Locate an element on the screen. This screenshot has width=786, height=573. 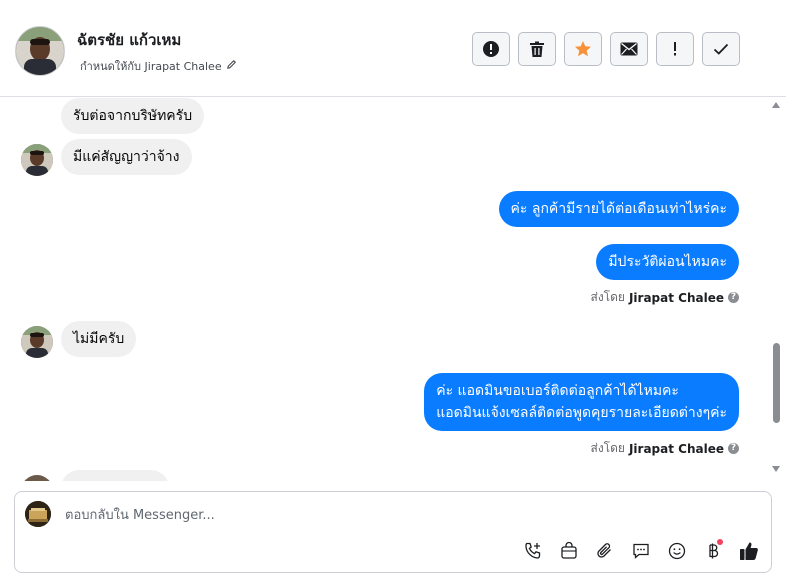
mark-done-button is located at coordinates (721, 49).